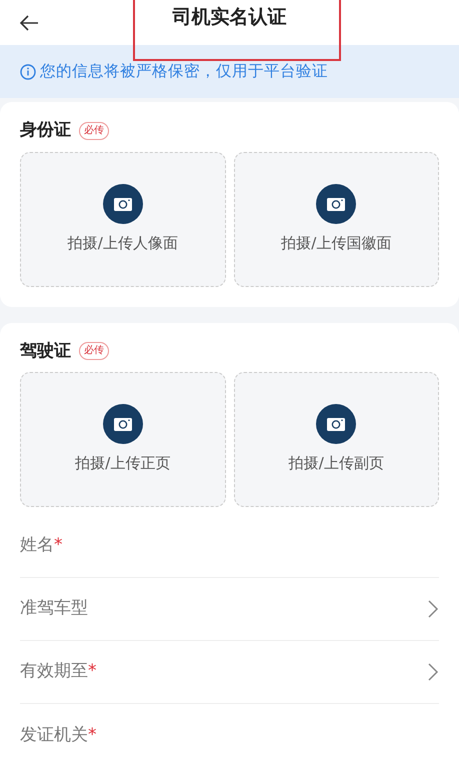  What do you see at coordinates (28, 72) in the screenshot?
I see `info-icon` at bounding box center [28, 72].